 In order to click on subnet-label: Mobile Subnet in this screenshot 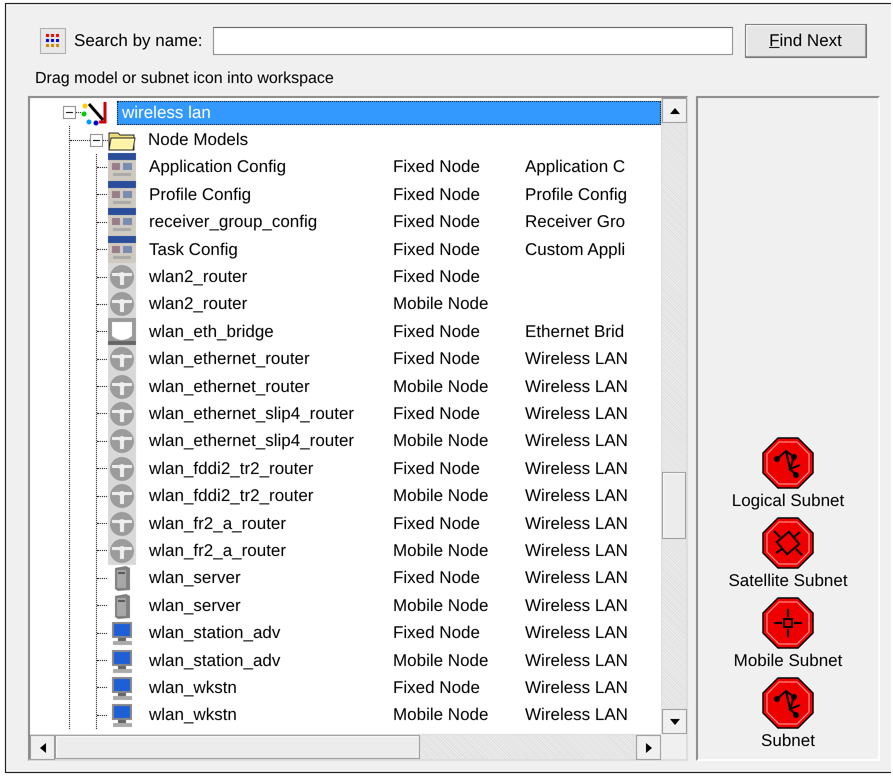, I will do `click(788, 661)`.